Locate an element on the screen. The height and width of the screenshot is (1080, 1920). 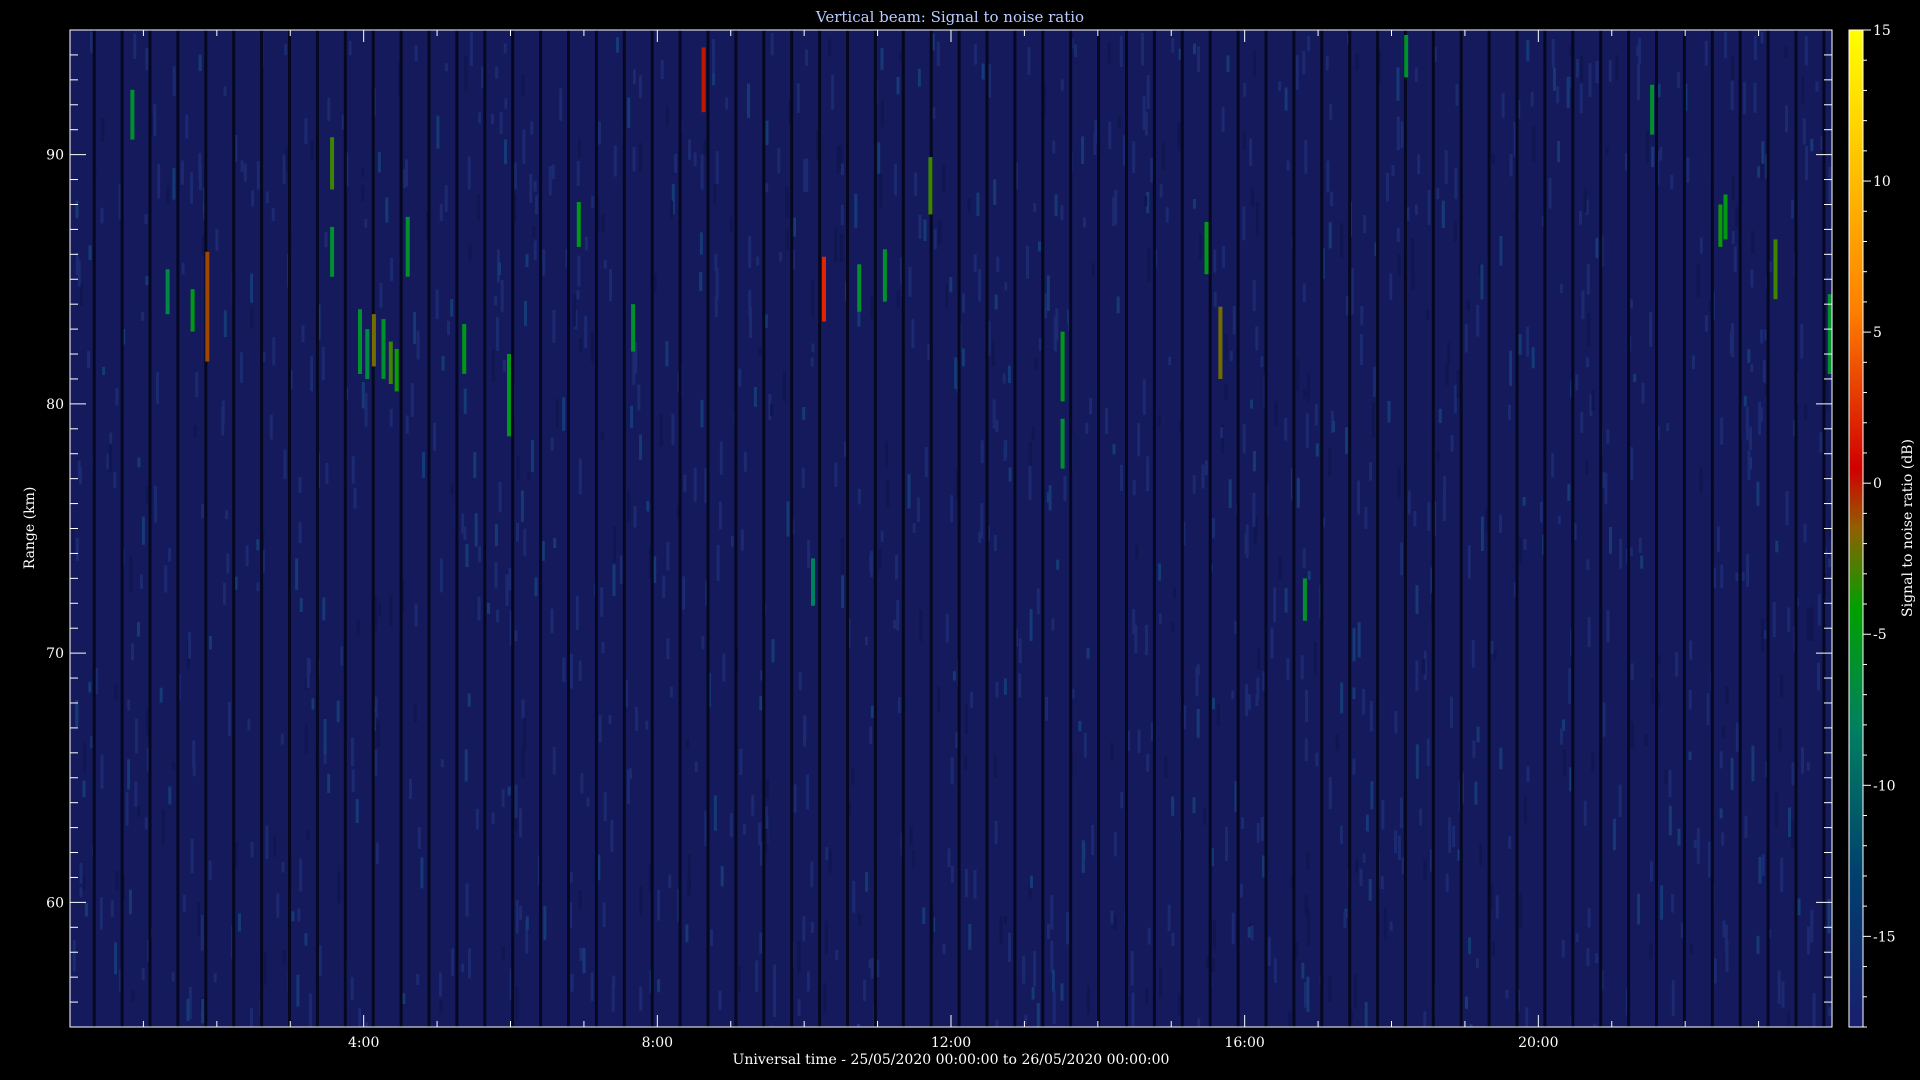
y-tick-label: 80 is located at coordinates (55, 405).